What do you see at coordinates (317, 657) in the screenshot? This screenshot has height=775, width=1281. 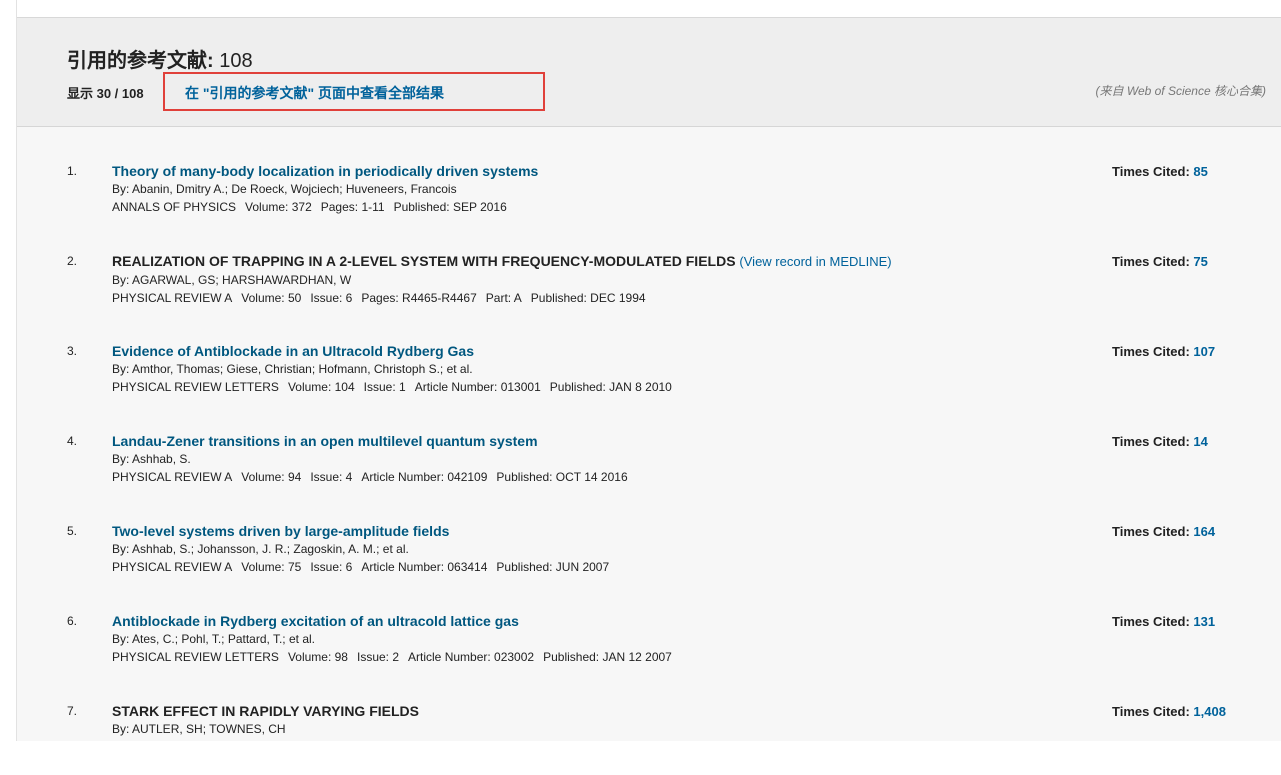 I see `record-volume: Volume: 98` at bounding box center [317, 657].